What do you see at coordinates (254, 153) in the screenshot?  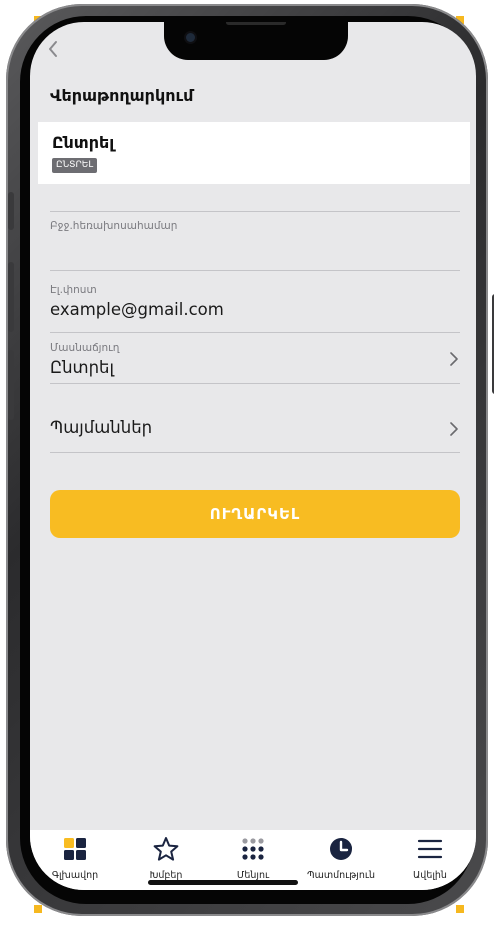 I see `select-card: Ընտրել ԸՆՏՐԵԼ` at bounding box center [254, 153].